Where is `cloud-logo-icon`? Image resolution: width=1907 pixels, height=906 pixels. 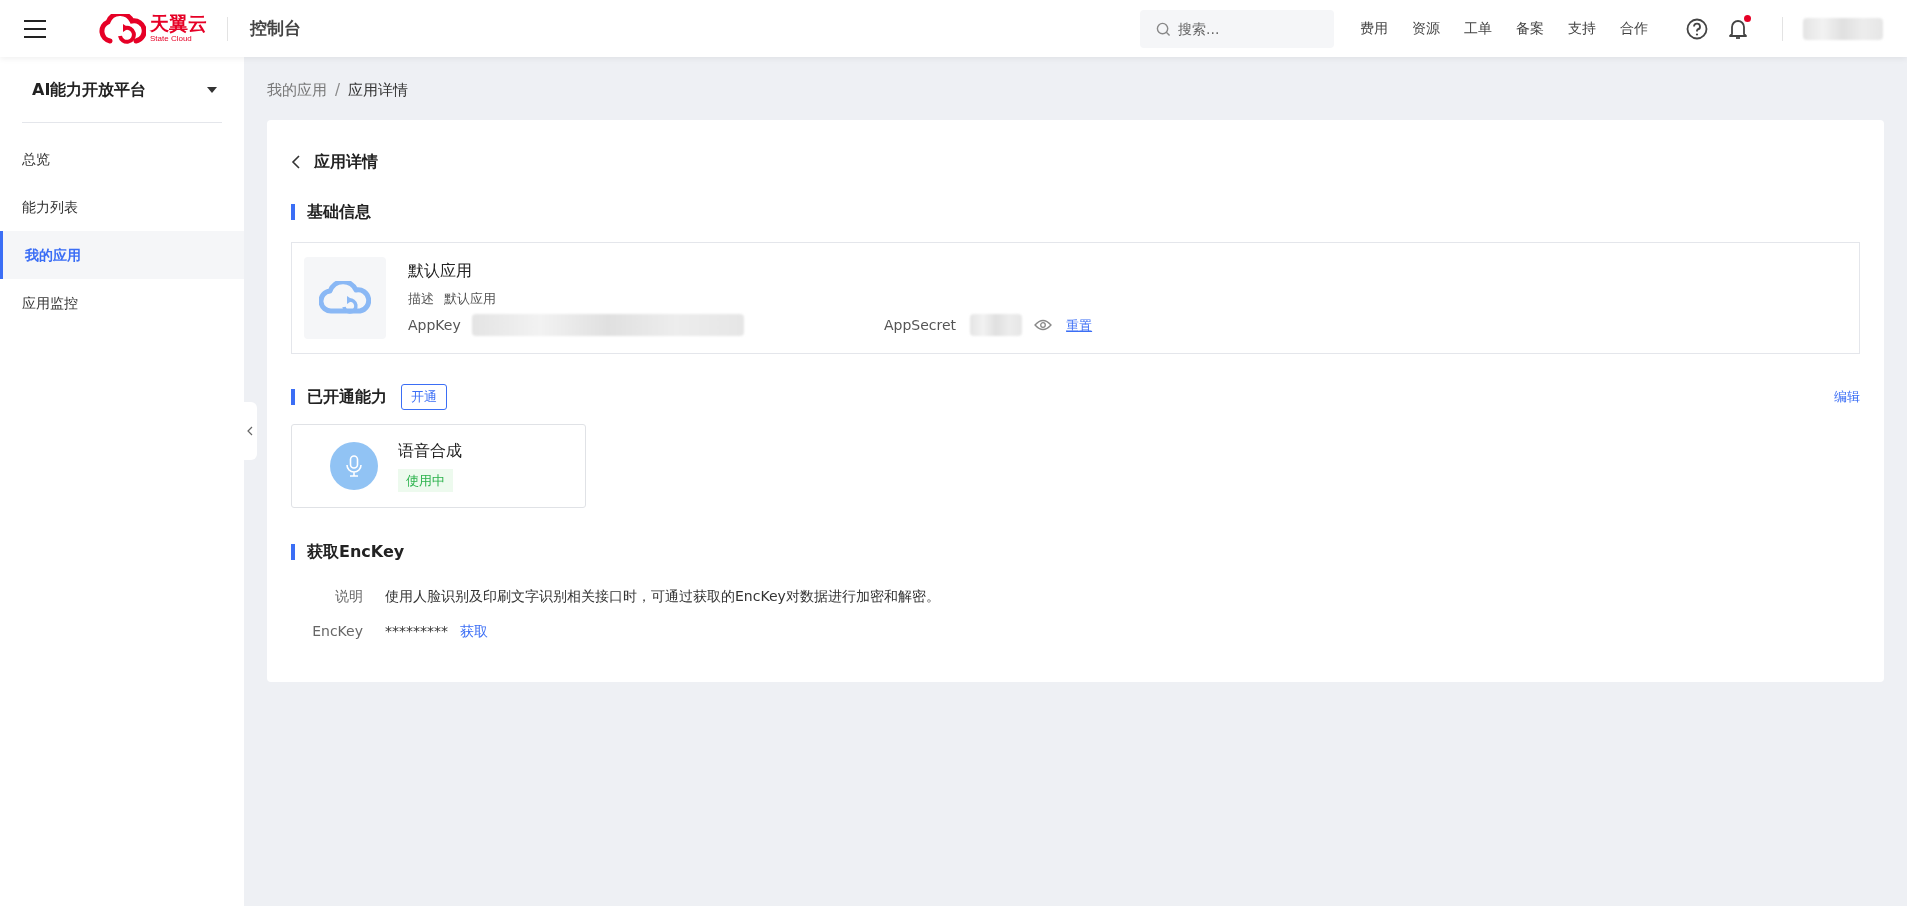
cloud-logo-icon is located at coordinates (122, 28).